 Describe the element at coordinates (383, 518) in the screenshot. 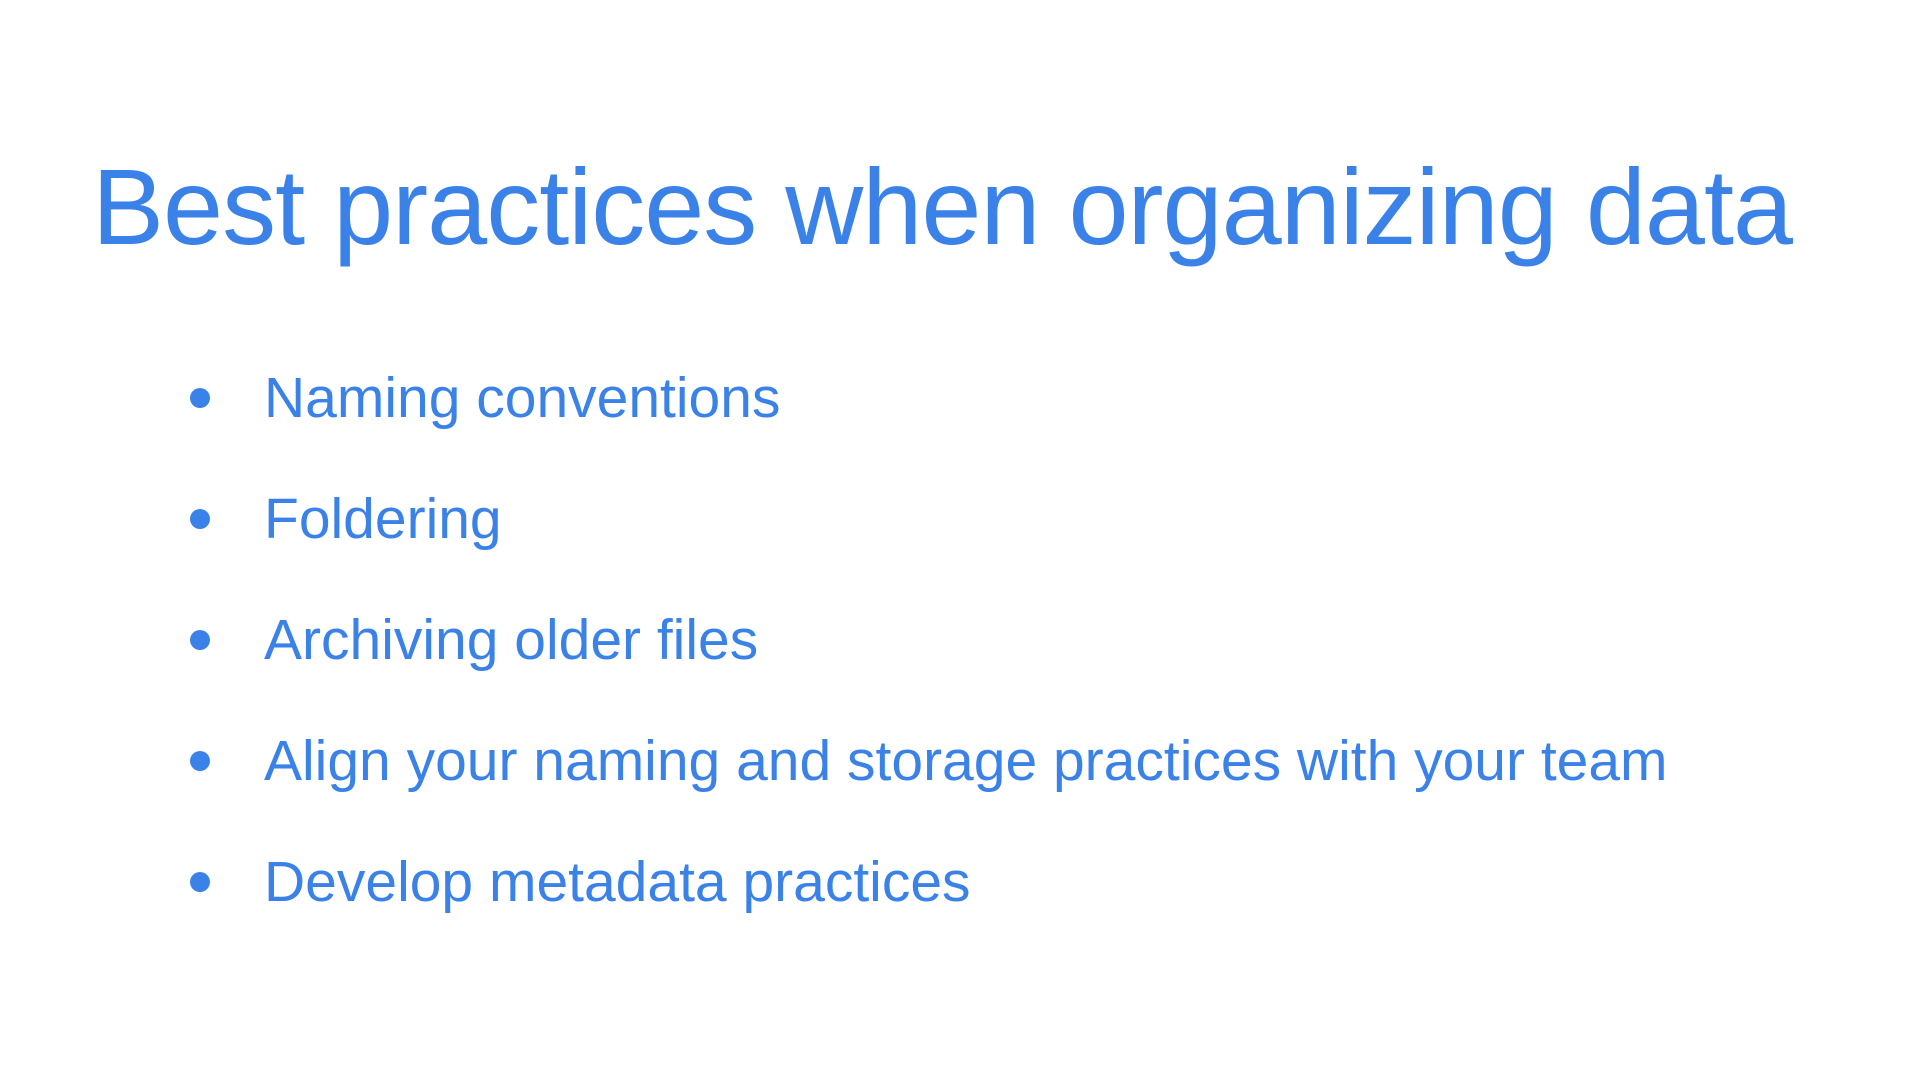

I see `bullet-text: Foldering` at that location.